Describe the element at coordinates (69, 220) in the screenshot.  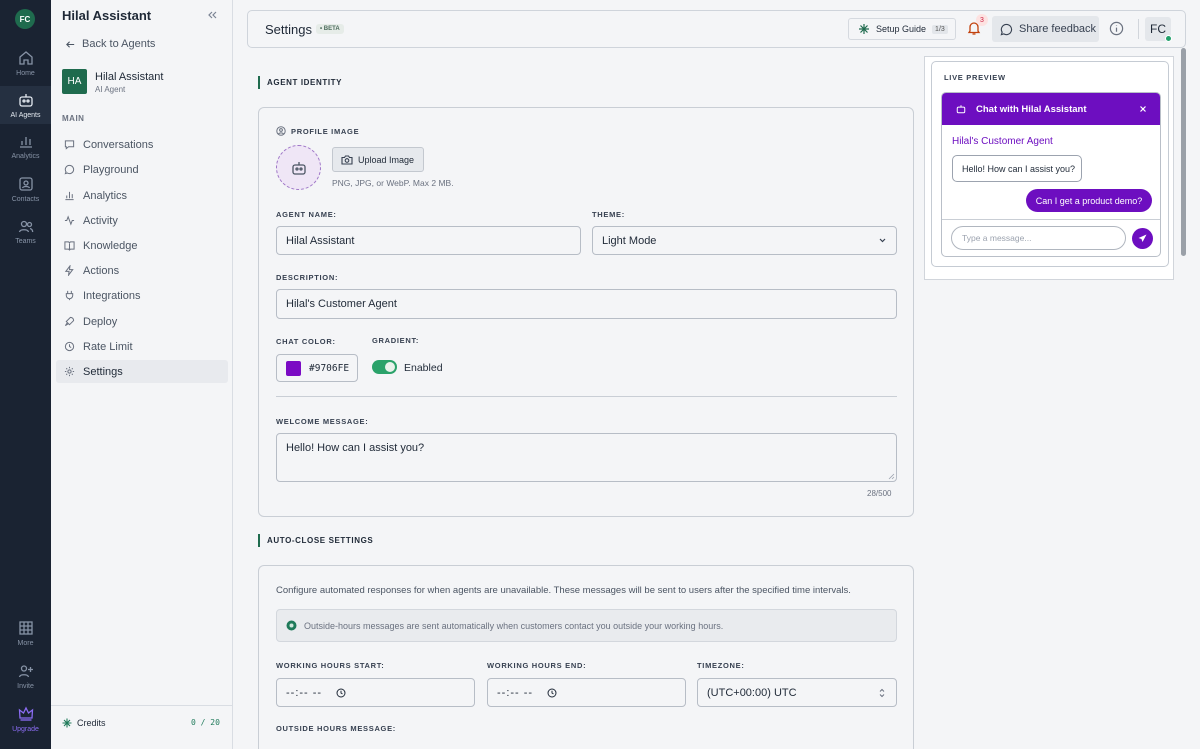
I see `activity-icon` at that location.